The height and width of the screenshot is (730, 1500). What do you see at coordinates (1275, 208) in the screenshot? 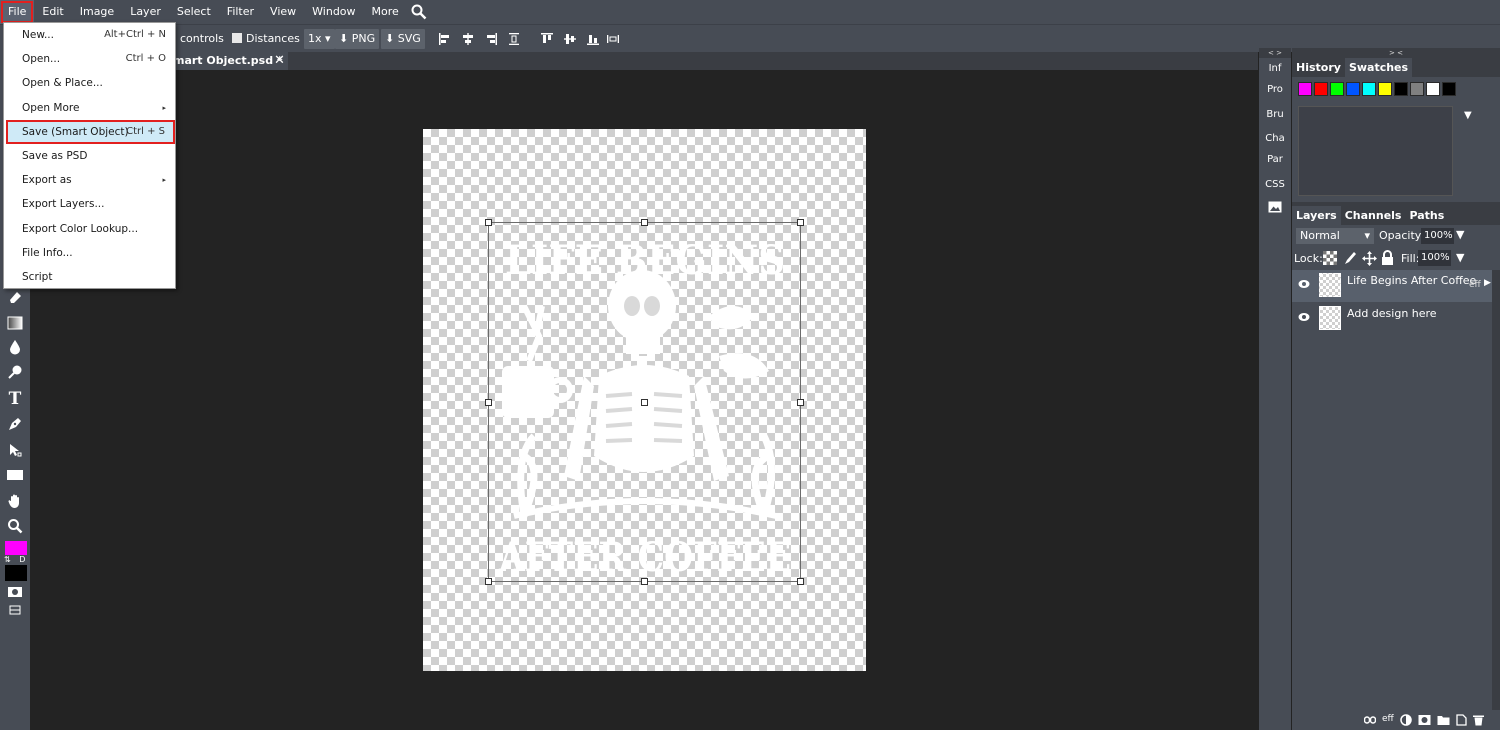
I see `image-icon` at bounding box center [1275, 208].